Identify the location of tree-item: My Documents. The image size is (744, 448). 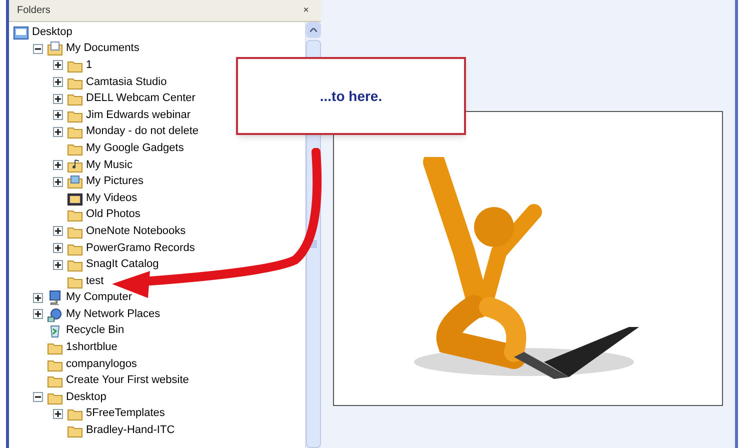
(103, 48).